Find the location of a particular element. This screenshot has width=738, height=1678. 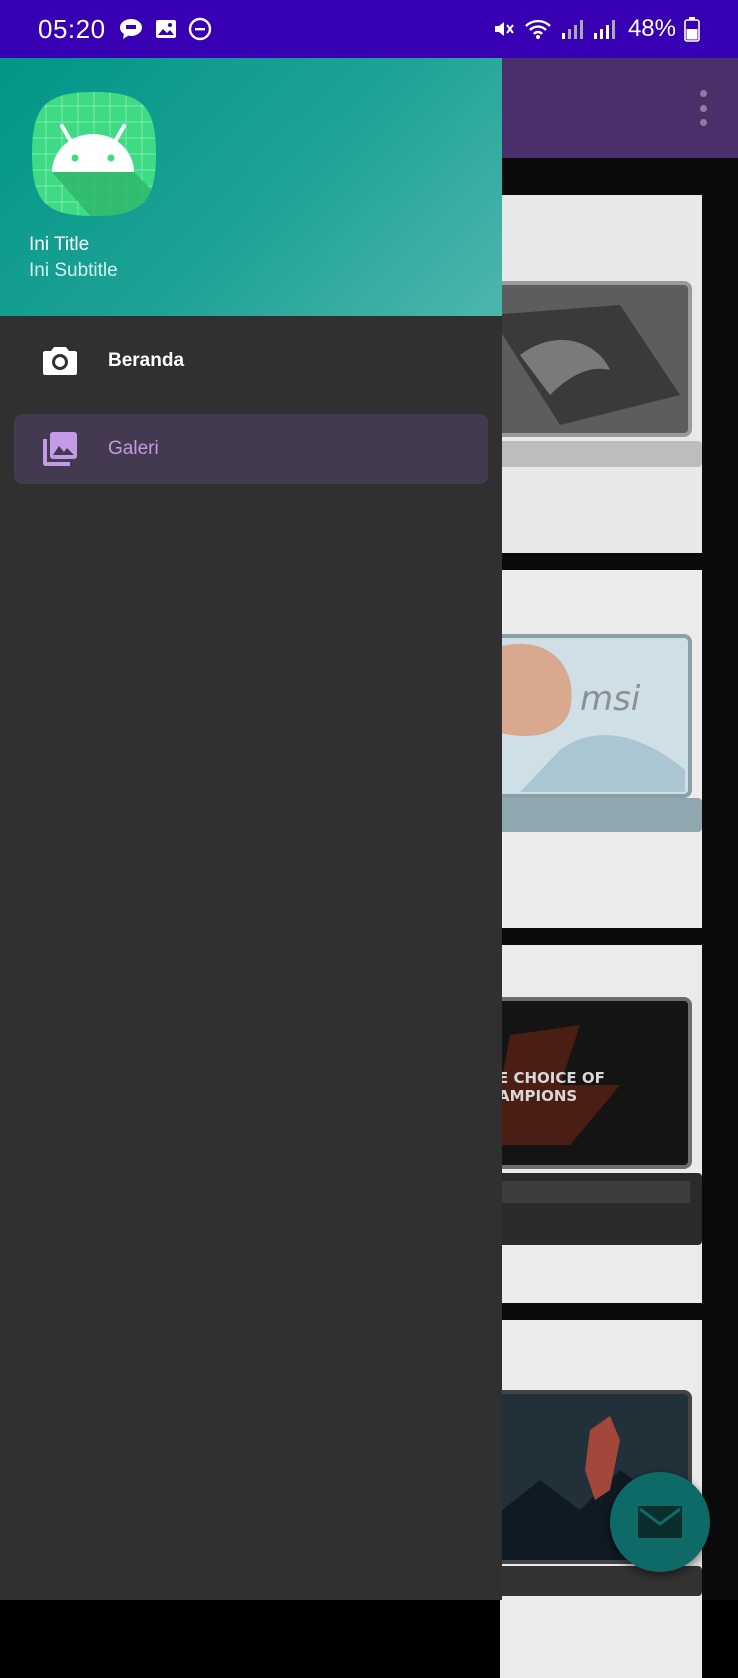

drawer-item-label: Galeri is located at coordinates (133, 448).